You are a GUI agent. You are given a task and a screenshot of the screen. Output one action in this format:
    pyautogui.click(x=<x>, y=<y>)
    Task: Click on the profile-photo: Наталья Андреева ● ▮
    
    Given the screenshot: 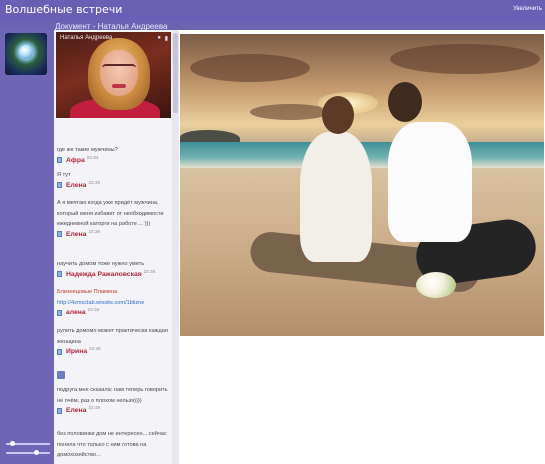 What is the action you would take?
    pyautogui.click(x=113, y=75)
    